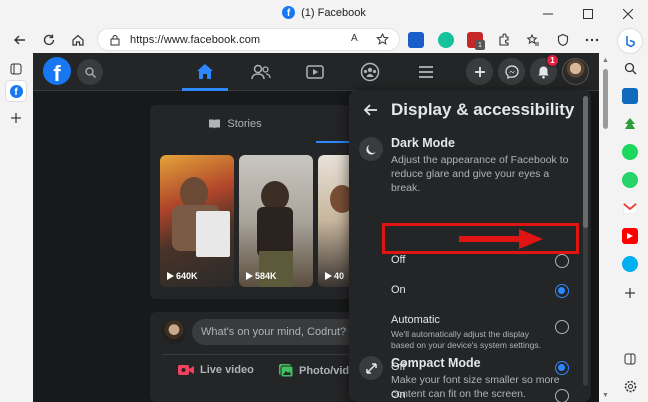 The width and height of the screenshot is (648, 402). Describe the element at coordinates (90, 72) in the screenshot. I see `facebook-search-button` at that location.